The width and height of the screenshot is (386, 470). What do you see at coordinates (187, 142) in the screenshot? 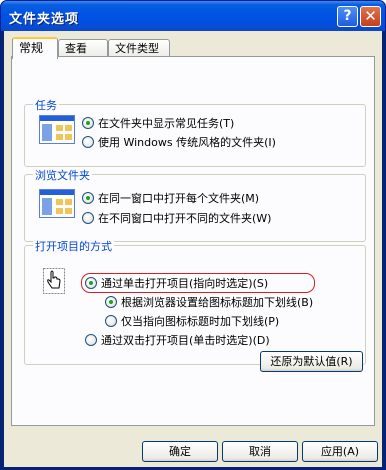
I see `radio-label: 使用 Windows 传统风格的文件夹(I)` at bounding box center [187, 142].